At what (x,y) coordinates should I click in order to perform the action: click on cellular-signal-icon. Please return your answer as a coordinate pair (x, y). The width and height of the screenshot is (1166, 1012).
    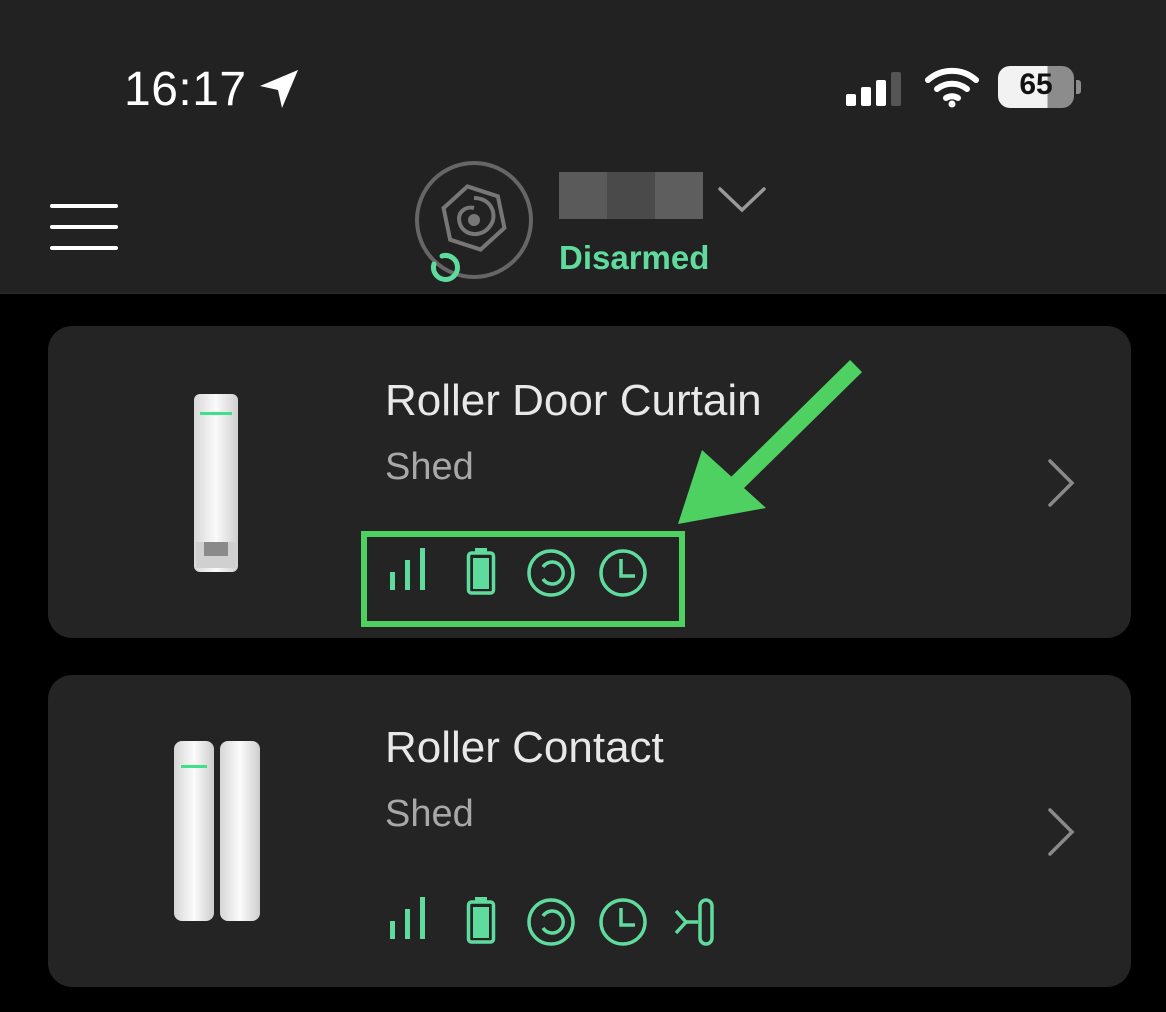
    Looking at the image, I should click on (873, 89).